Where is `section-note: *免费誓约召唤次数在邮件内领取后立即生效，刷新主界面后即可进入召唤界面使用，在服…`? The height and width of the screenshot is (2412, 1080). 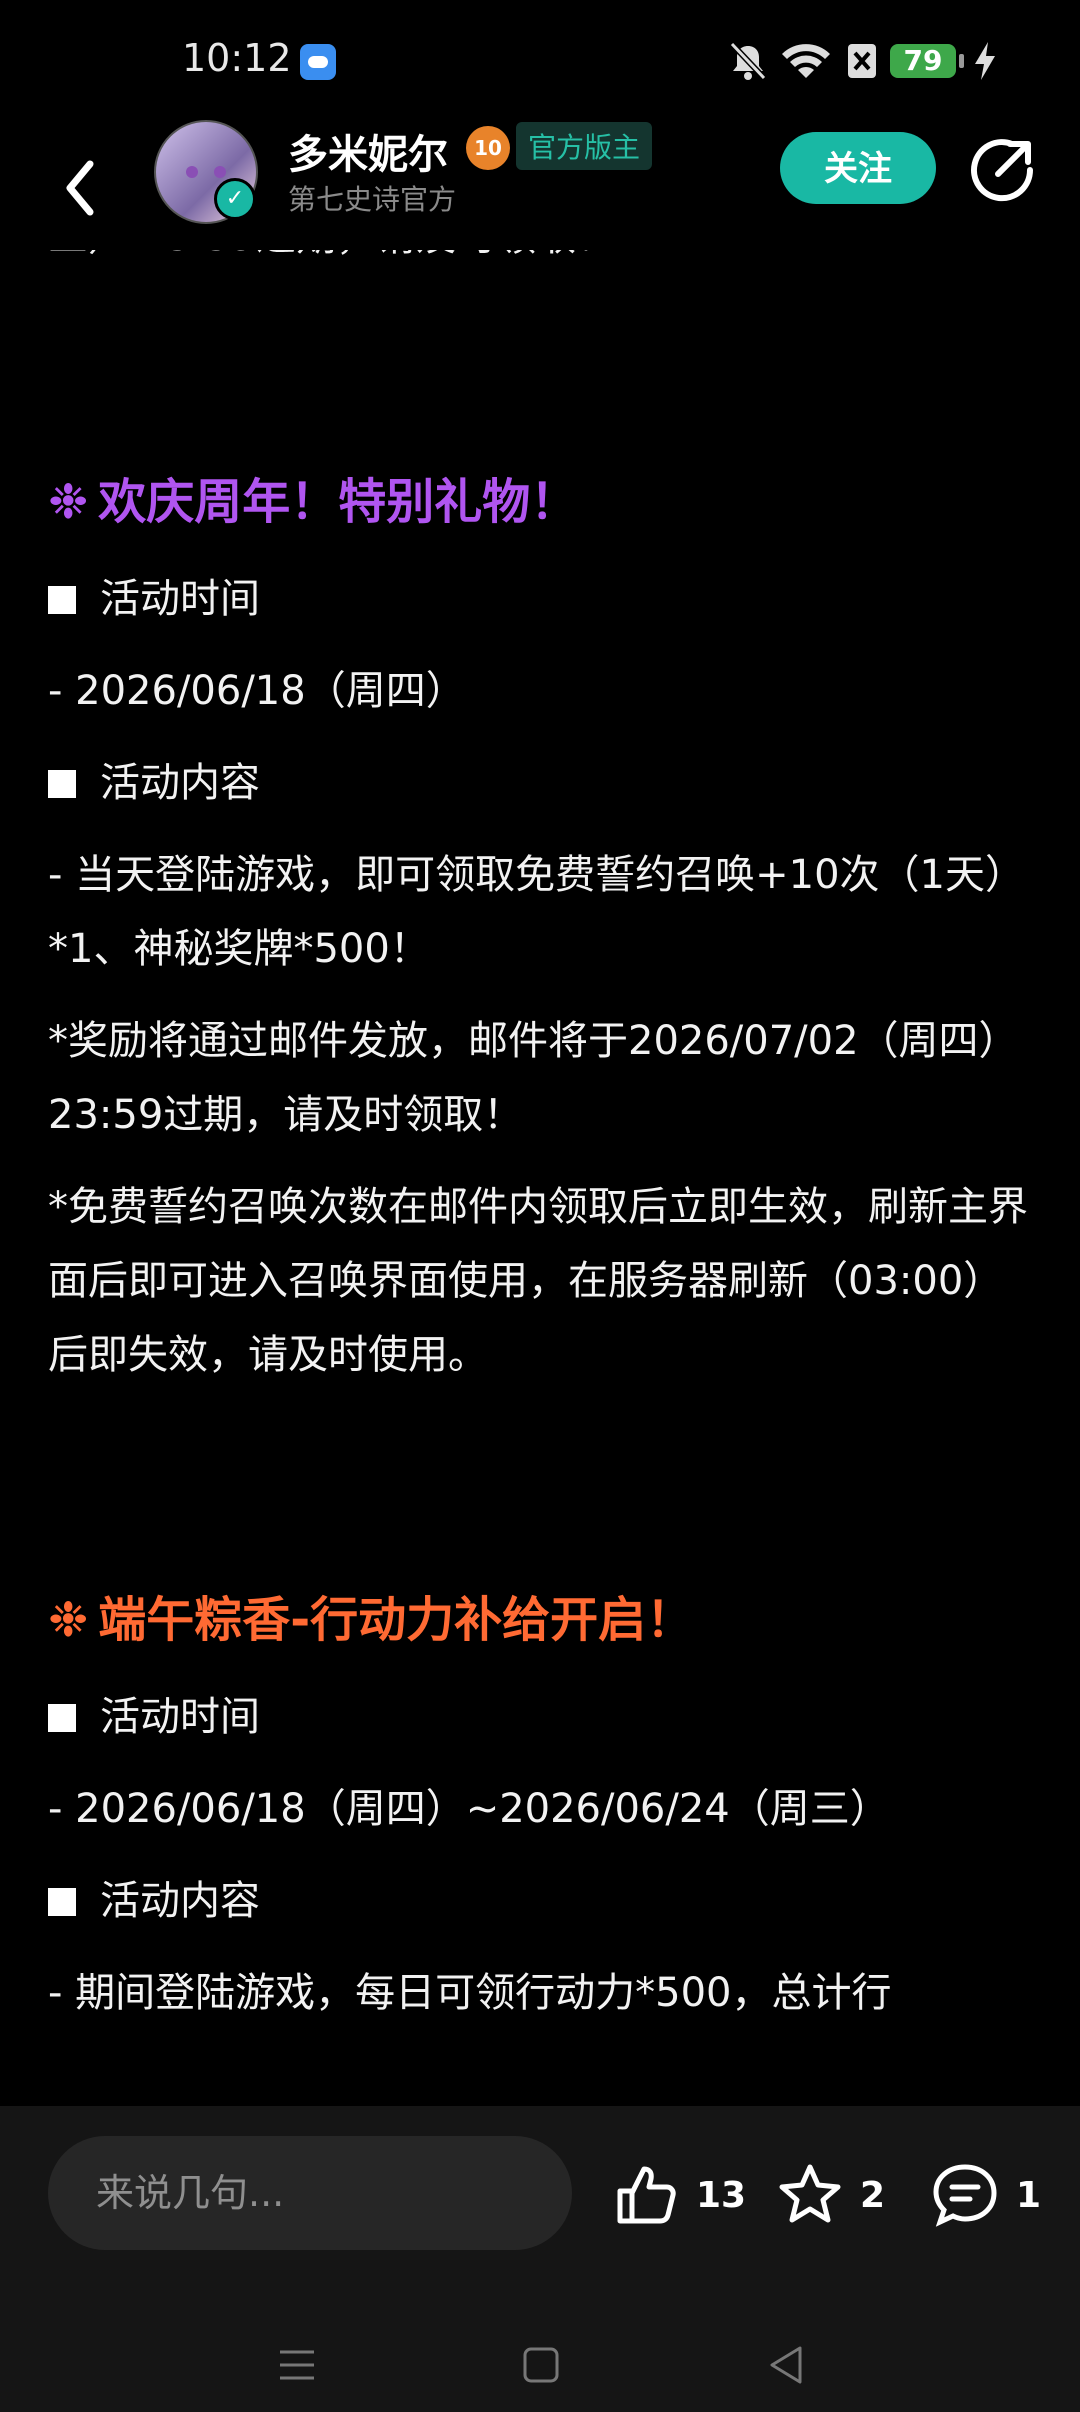
section-note: *免费誓约召唤次数在邮件内领取后立即生效，刷新主界面后即可进入召唤界面使用，在服… is located at coordinates (538, 1281).